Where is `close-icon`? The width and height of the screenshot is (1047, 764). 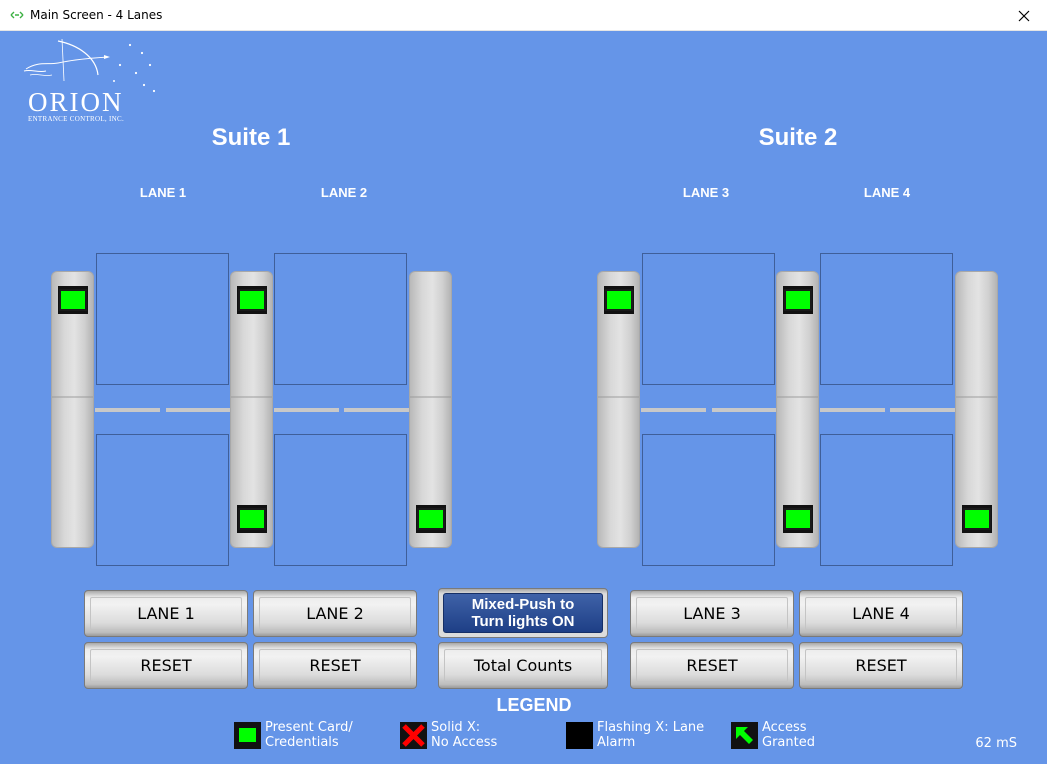
close-icon is located at coordinates (1024, 15).